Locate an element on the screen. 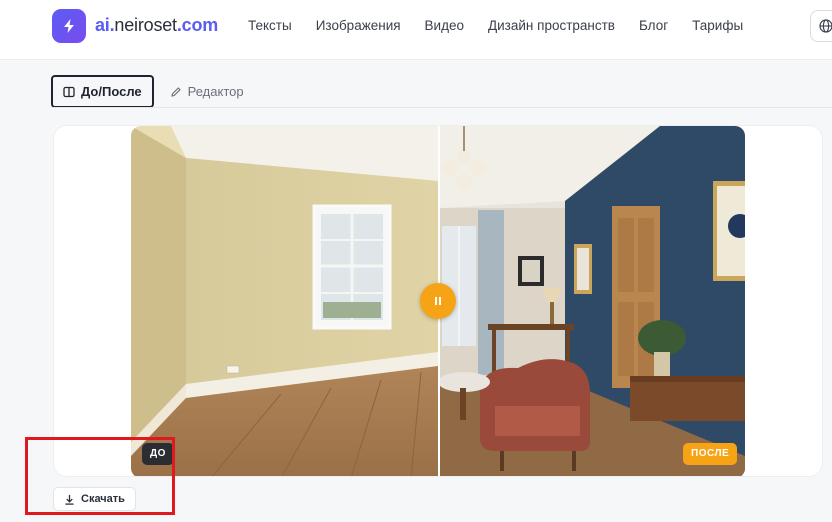 The width and height of the screenshot is (832, 522). logo-suffix: .com is located at coordinates (197, 25).